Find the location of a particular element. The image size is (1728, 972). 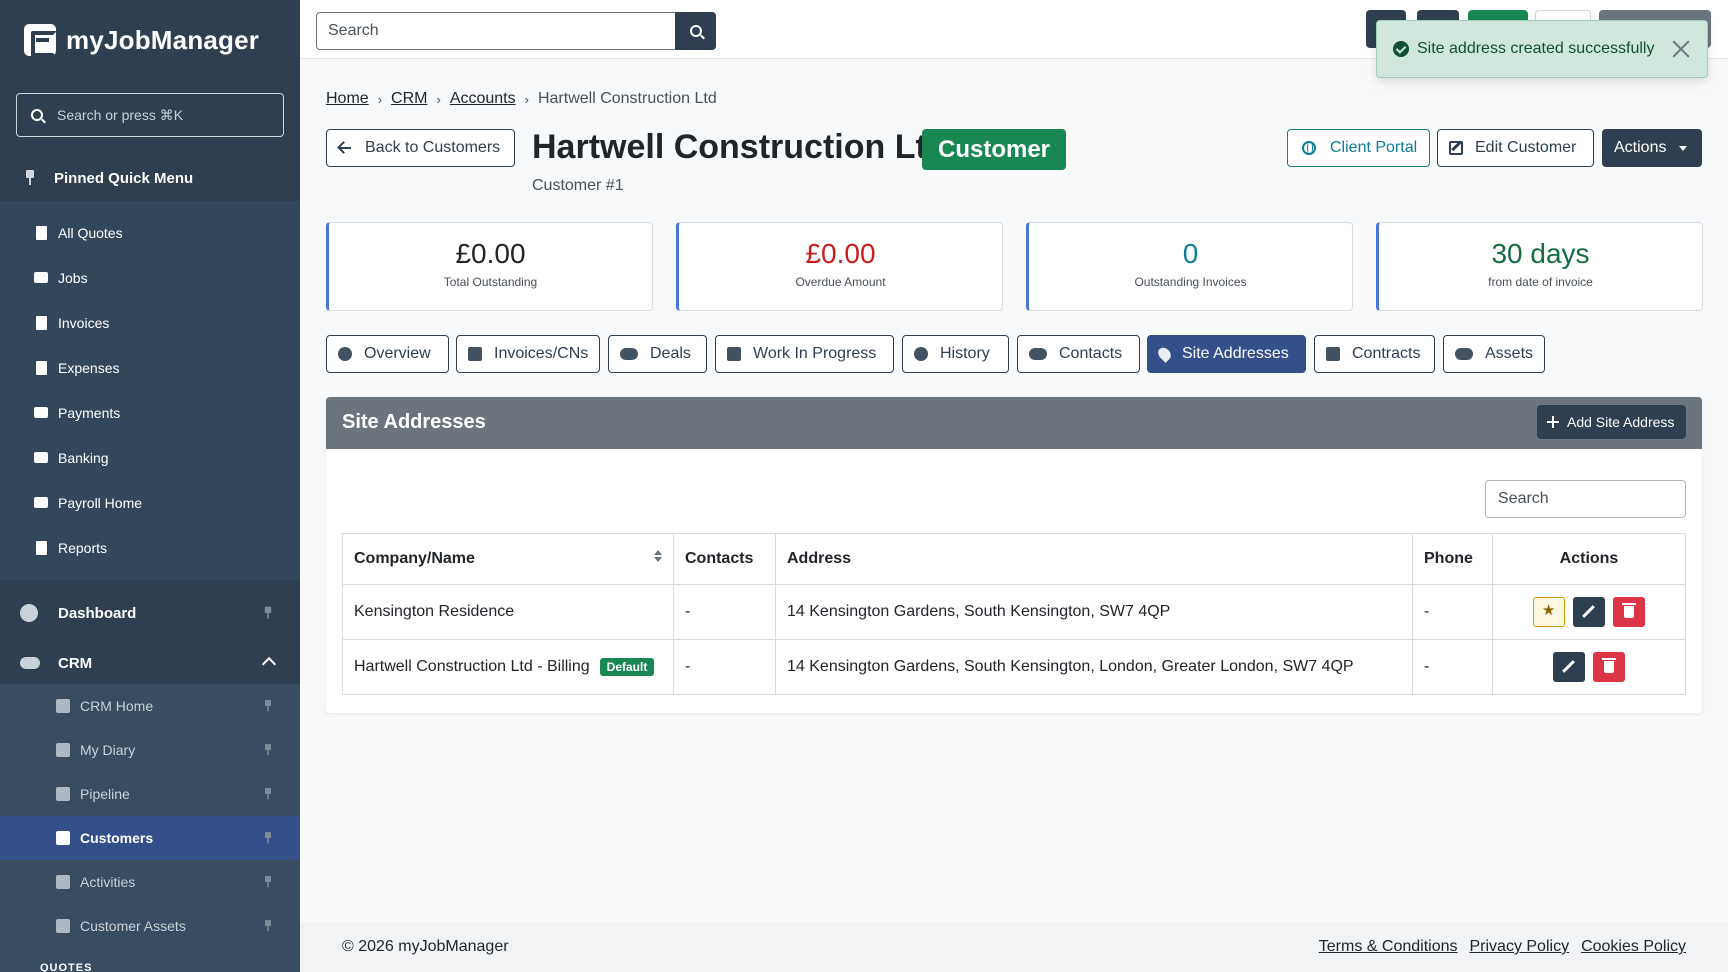

tab-invoices-cns: Invoices/CNs is located at coordinates (528, 354).